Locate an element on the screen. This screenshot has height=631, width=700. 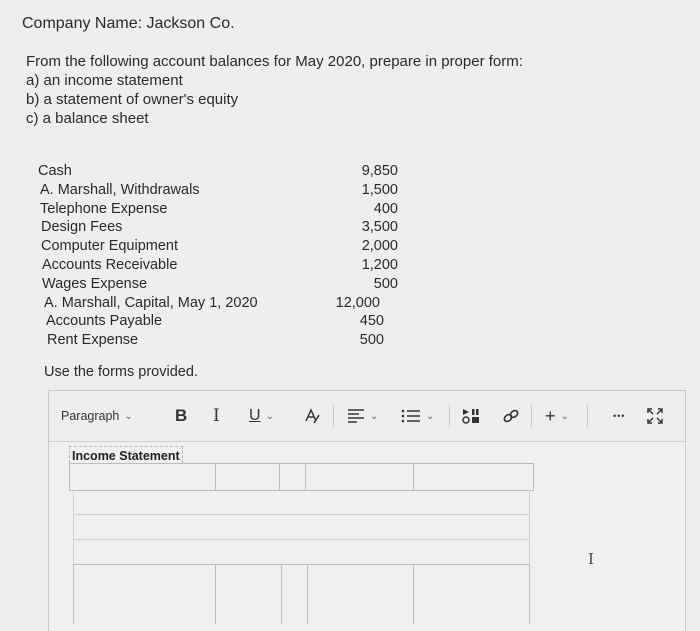
account-value: 1,500 is located at coordinates (379, 189).